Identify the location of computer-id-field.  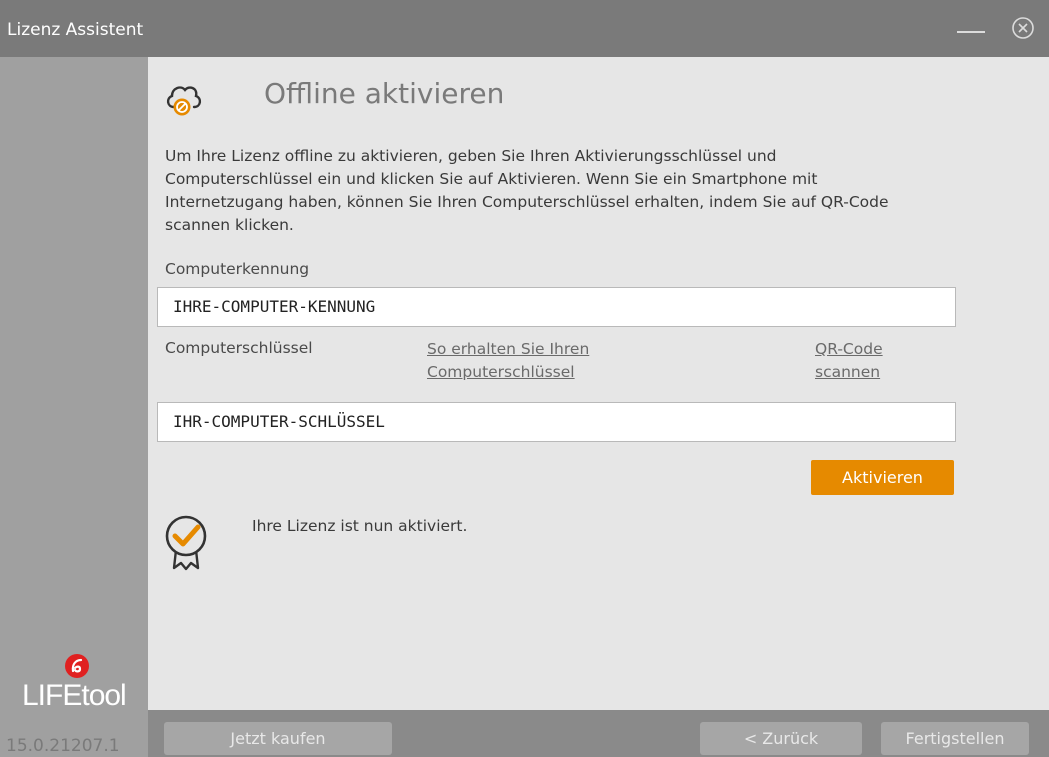
(556, 307).